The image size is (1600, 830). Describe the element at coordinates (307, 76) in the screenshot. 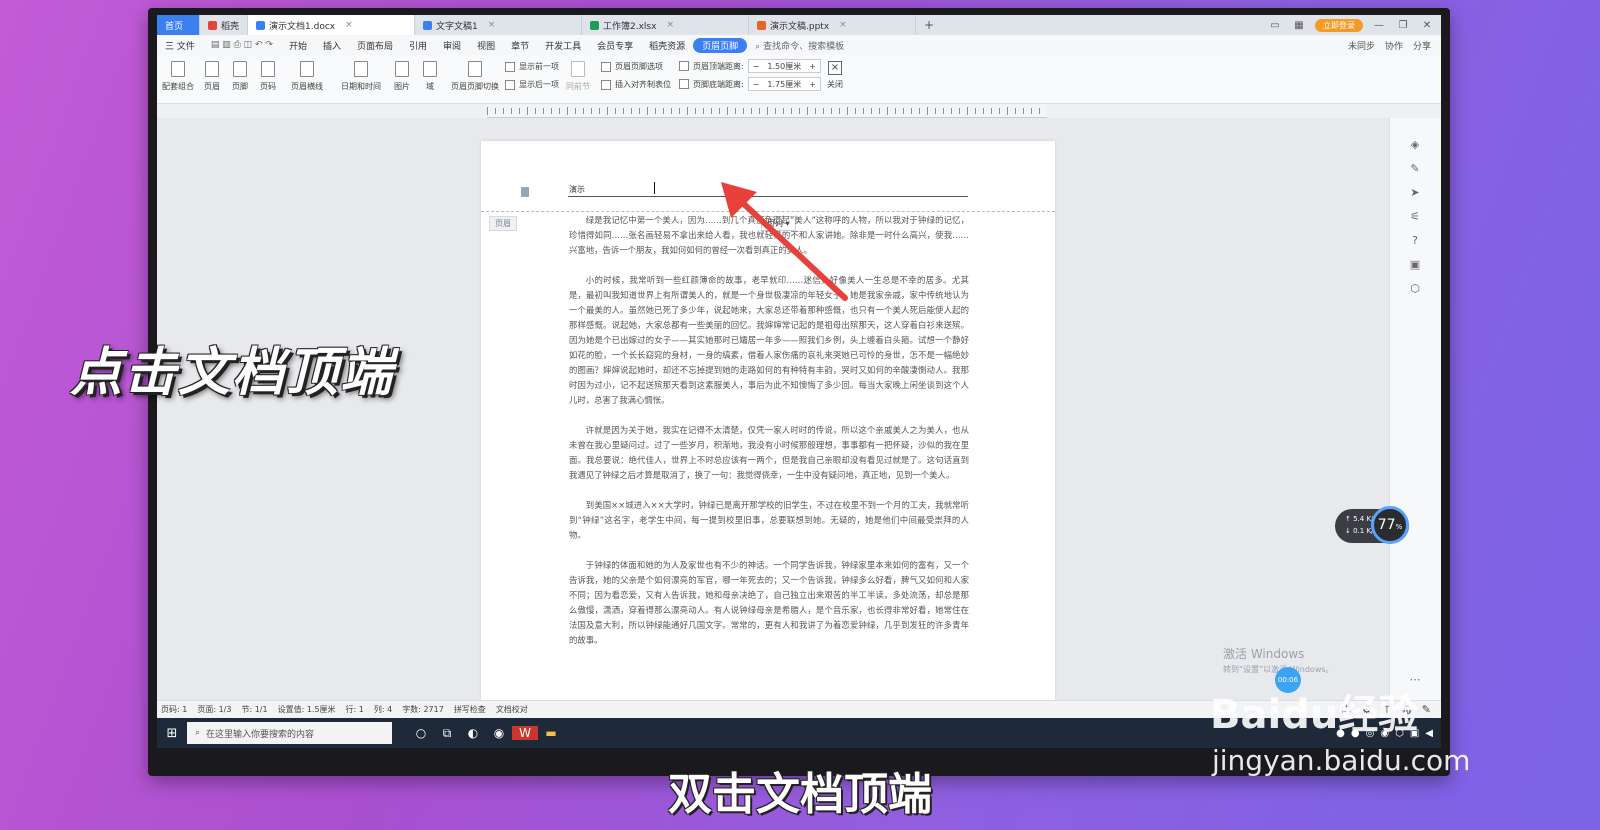

I see `header-line-button: 页眉横线` at that location.